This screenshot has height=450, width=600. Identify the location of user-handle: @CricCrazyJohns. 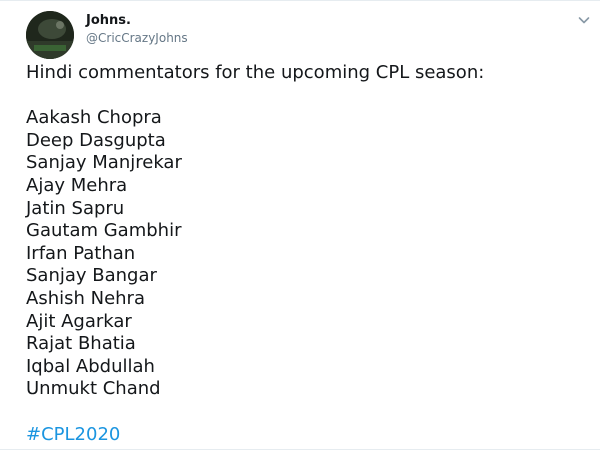
(137, 38).